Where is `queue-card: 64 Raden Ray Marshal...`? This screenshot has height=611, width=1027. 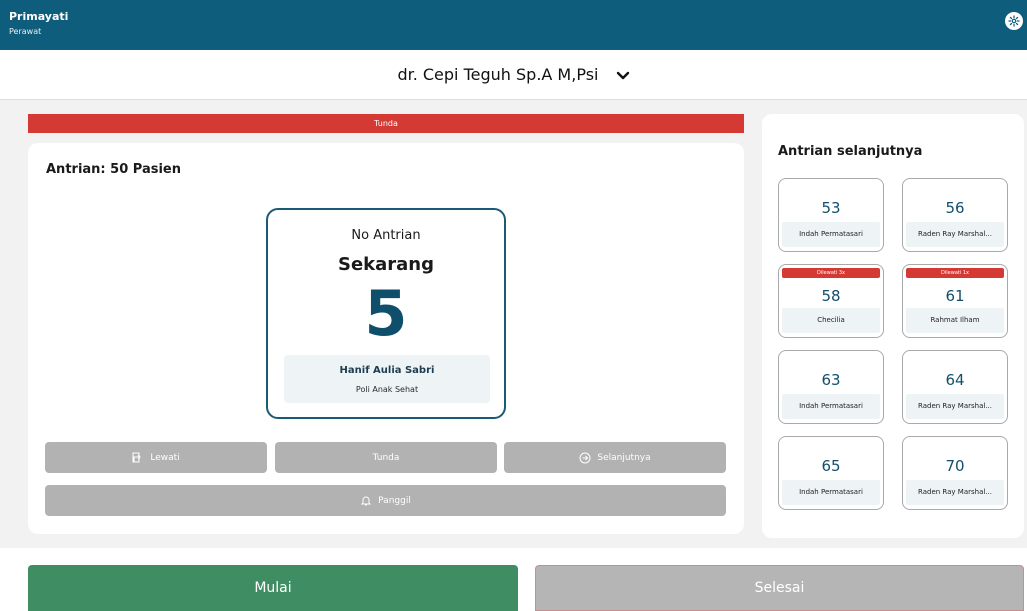 queue-card: 64 Raden Ray Marshal... is located at coordinates (955, 387).